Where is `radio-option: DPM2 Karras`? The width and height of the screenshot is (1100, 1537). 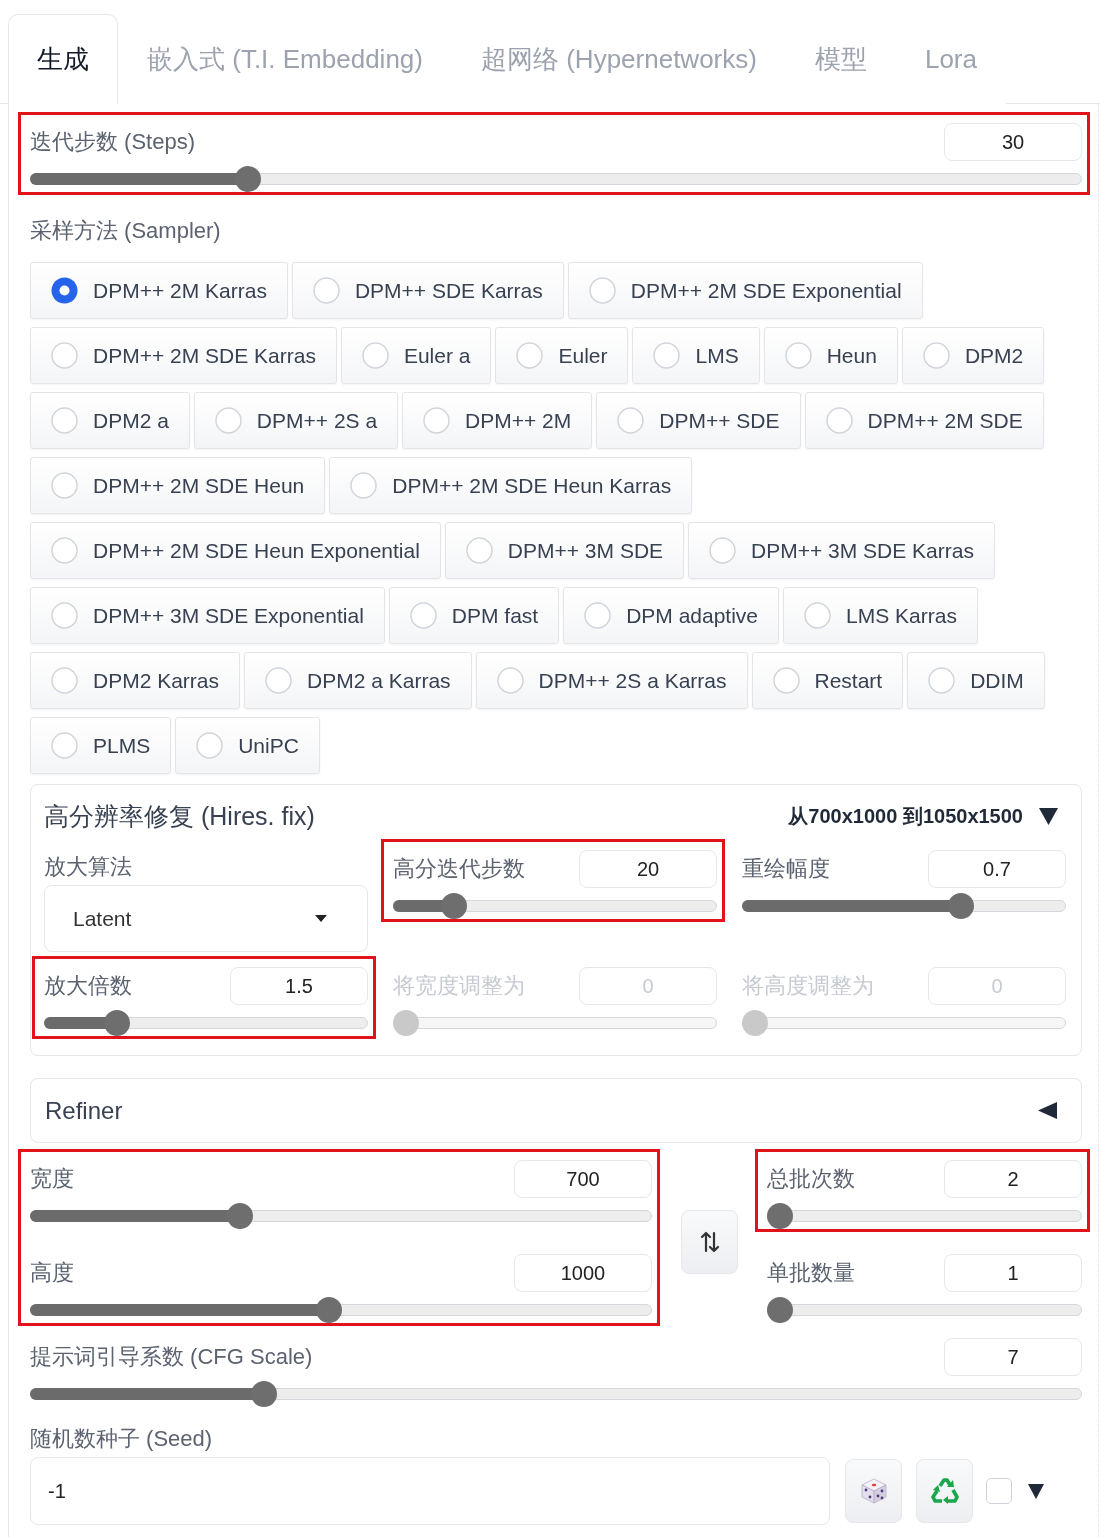
radio-option: DPM2 Karras is located at coordinates (135, 680).